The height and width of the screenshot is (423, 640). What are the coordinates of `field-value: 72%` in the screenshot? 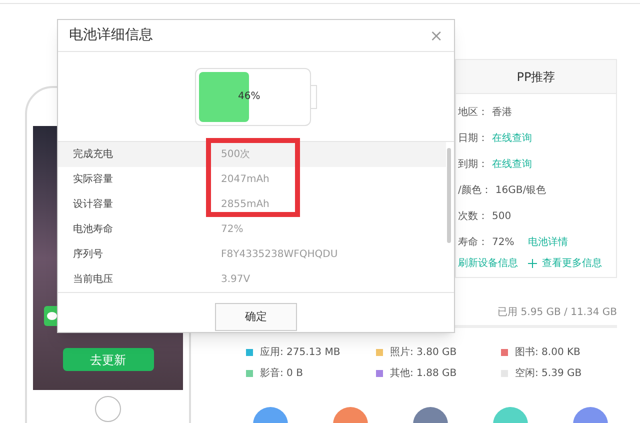 It's located at (503, 243).